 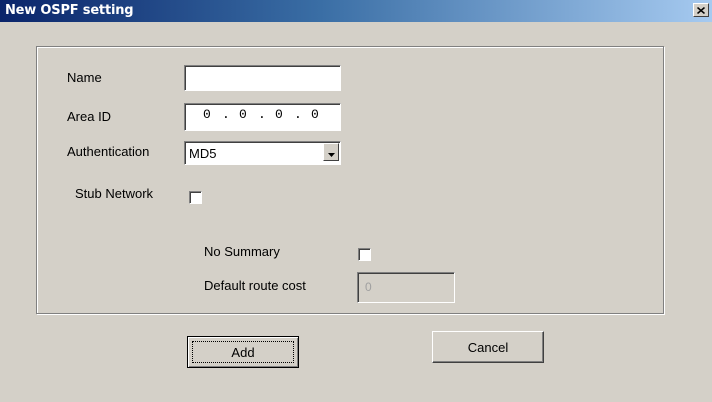 I want to click on stub-network-label: Stub Network, so click(x=114, y=193).